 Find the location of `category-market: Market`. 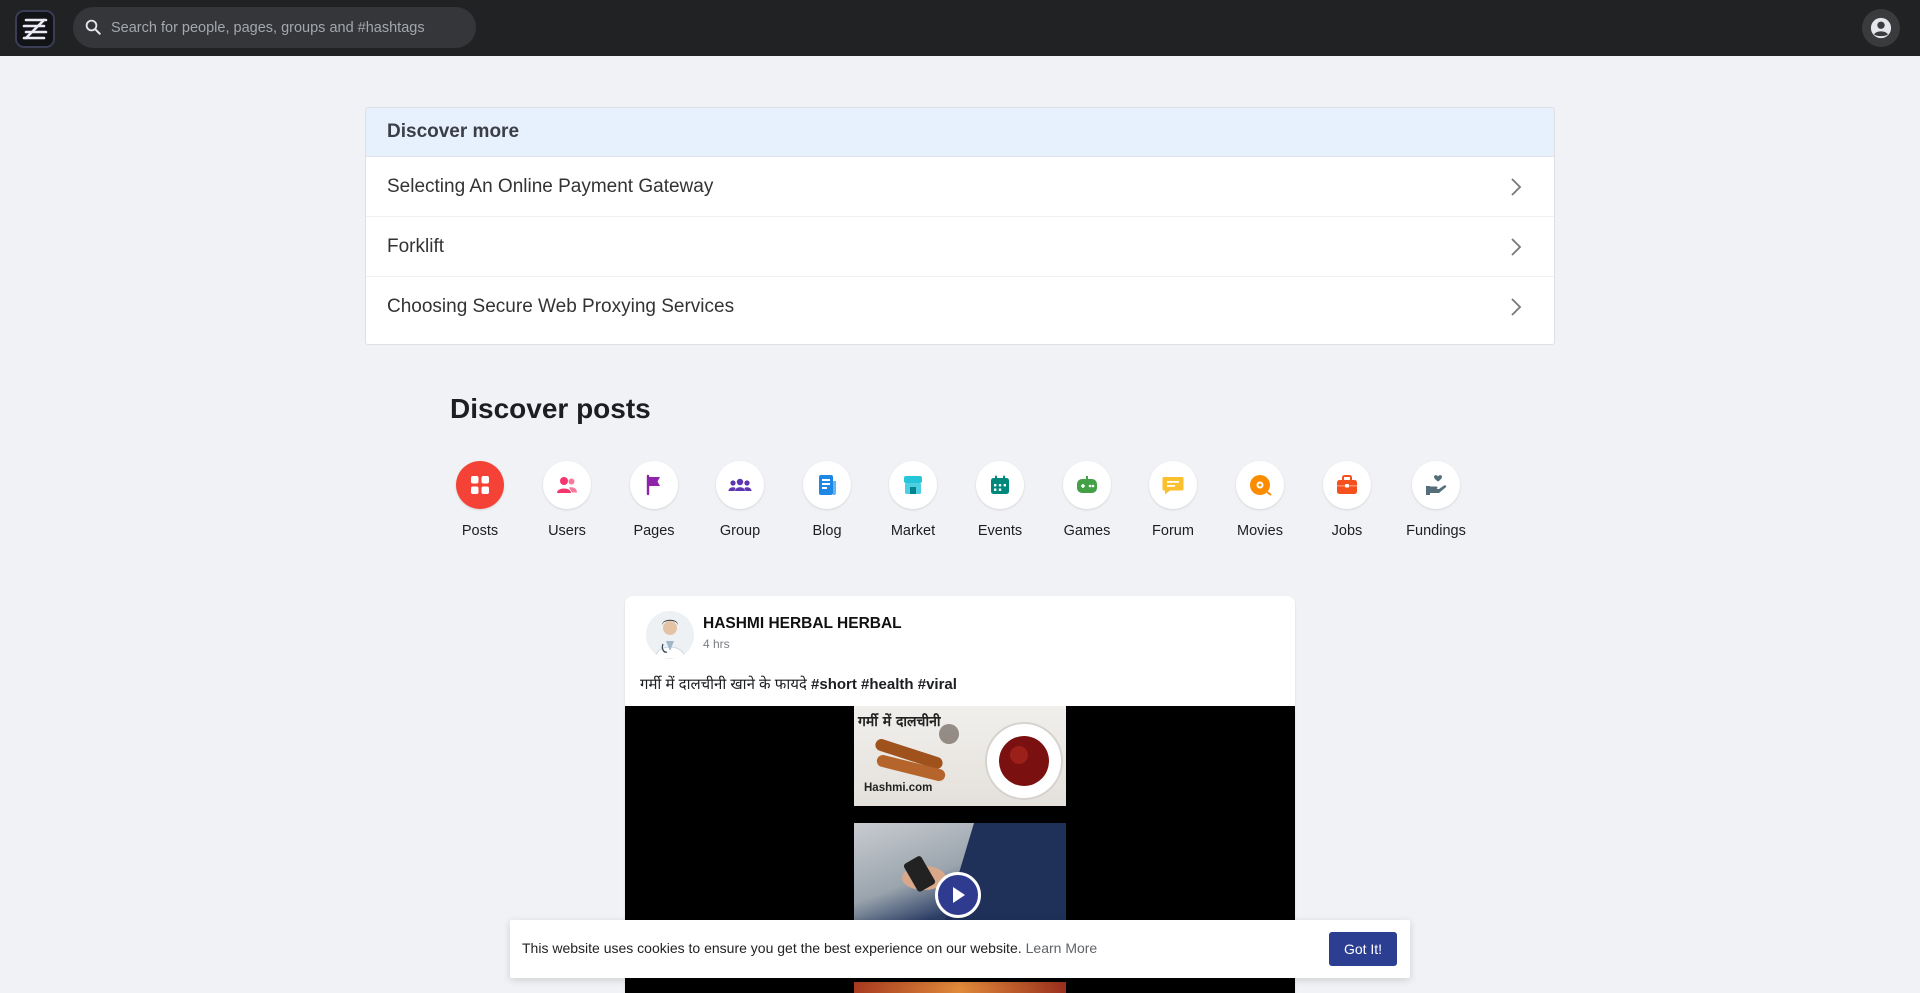

category-market: Market is located at coordinates (913, 500).